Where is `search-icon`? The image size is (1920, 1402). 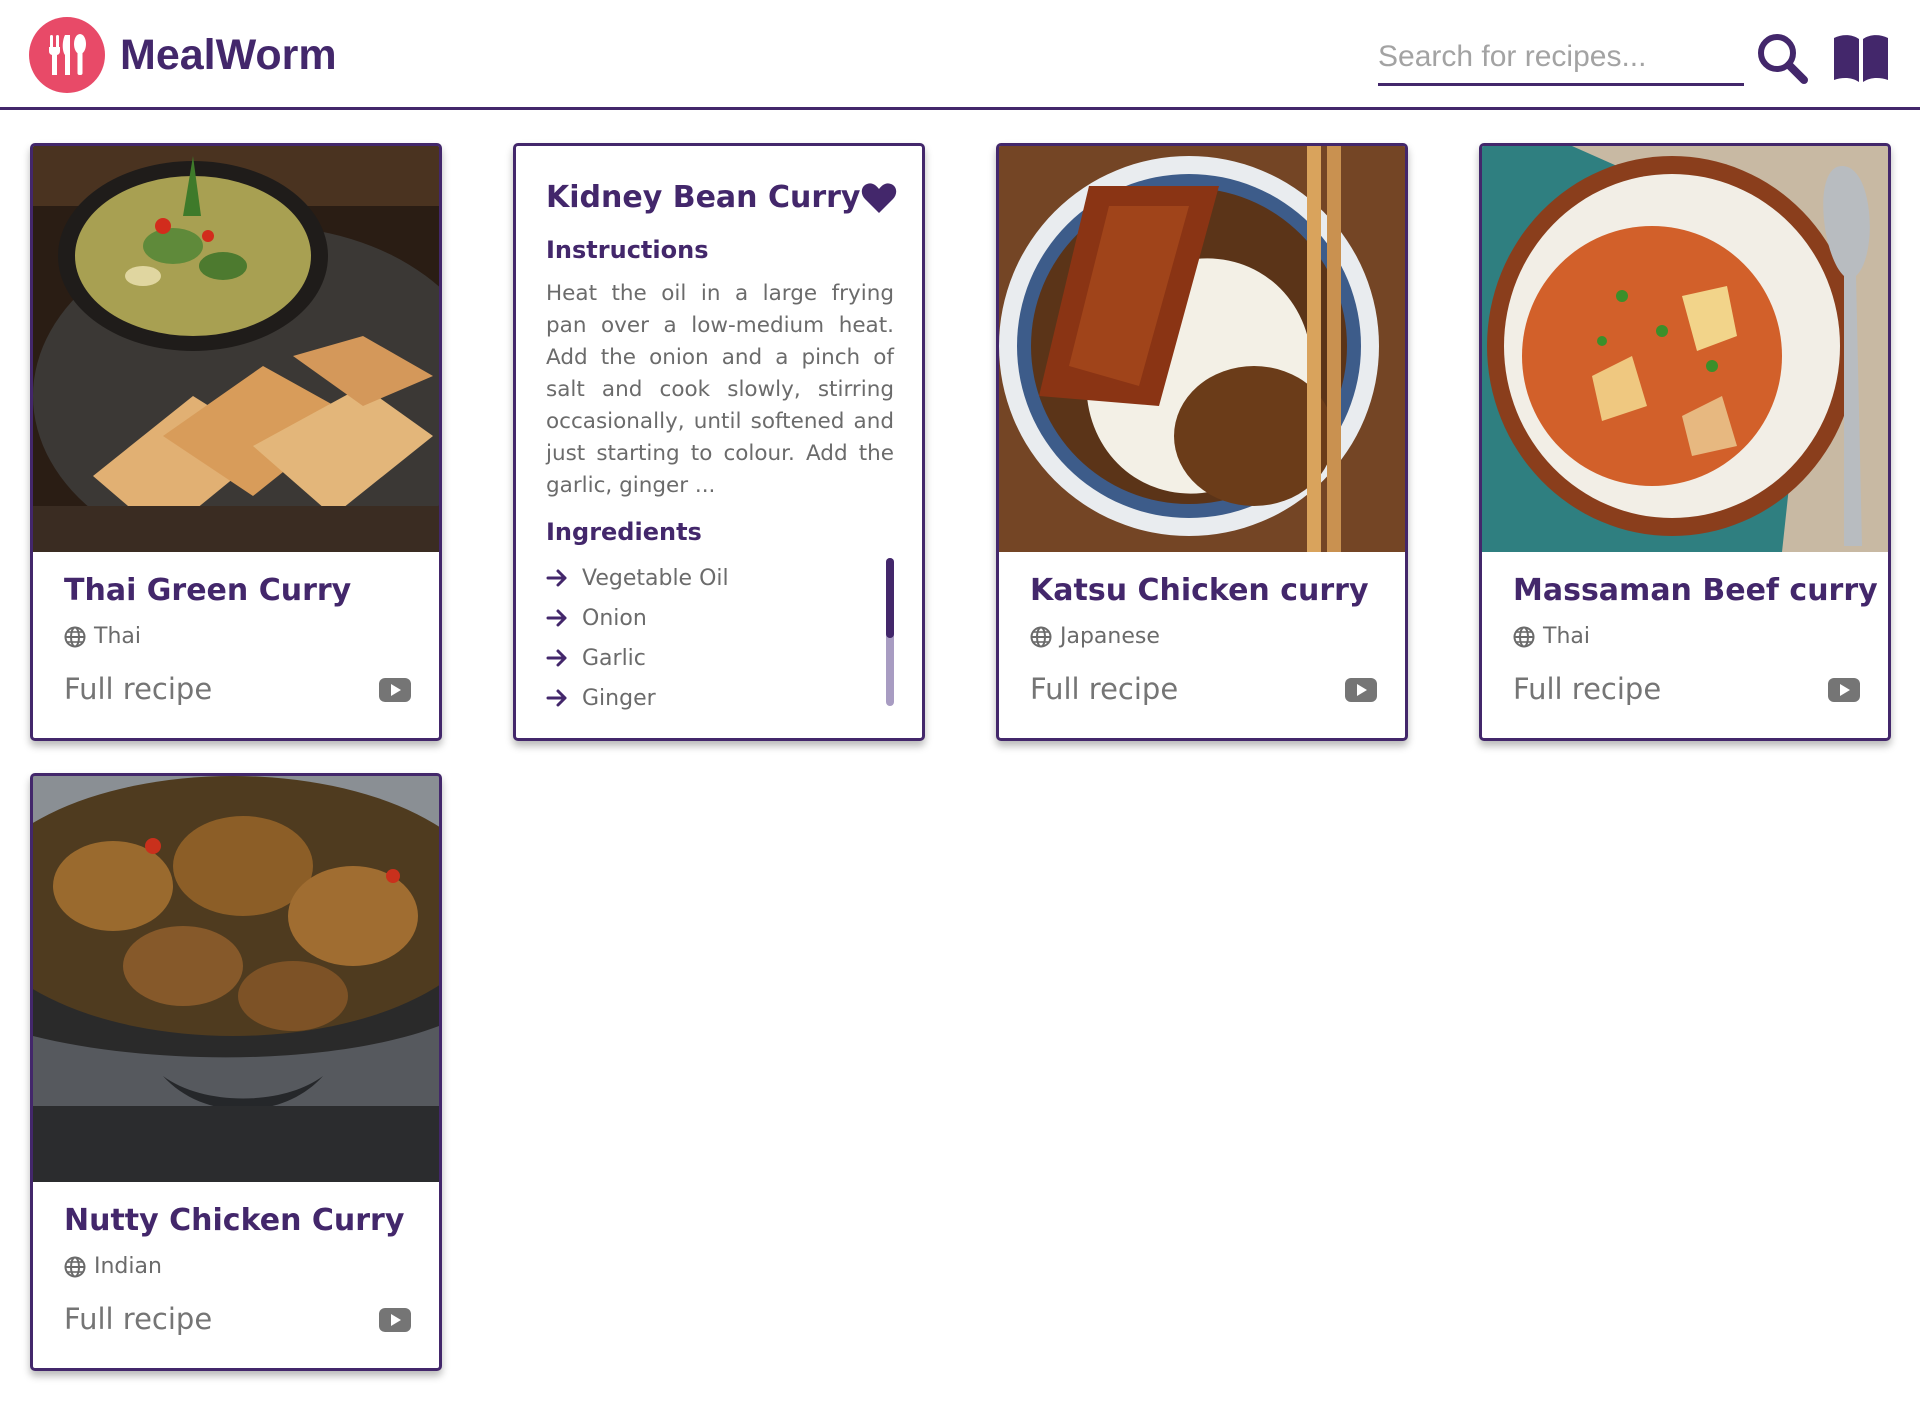
search-icon is located at coordinates (1783, 59).